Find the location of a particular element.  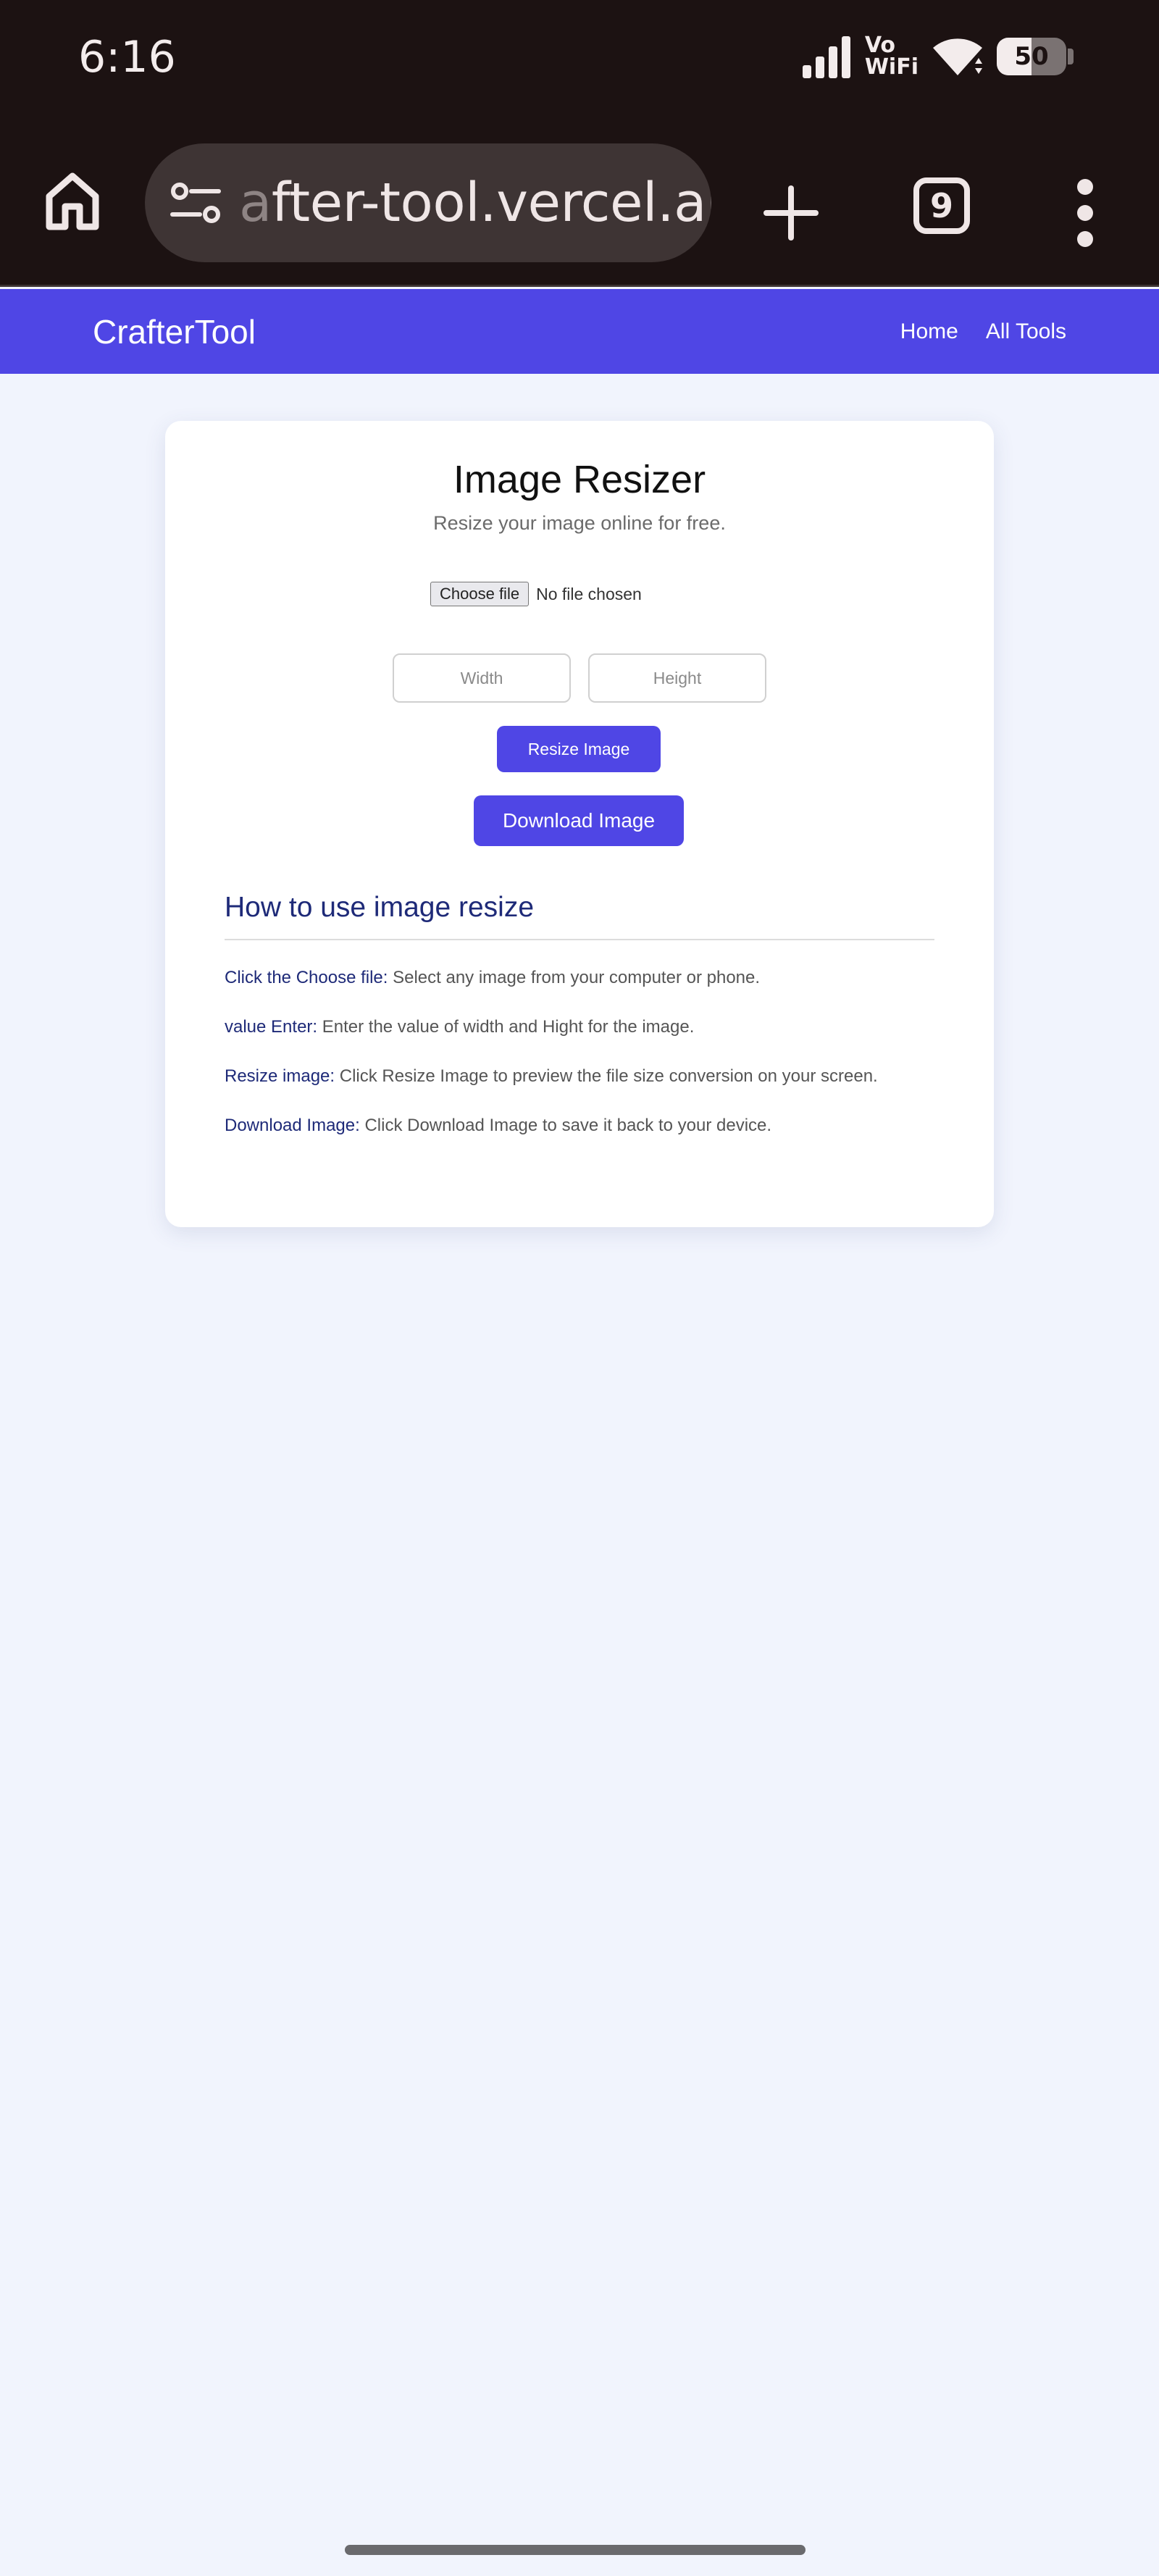

resize-image-button: Resize Image is located at coordinates (579, 749).